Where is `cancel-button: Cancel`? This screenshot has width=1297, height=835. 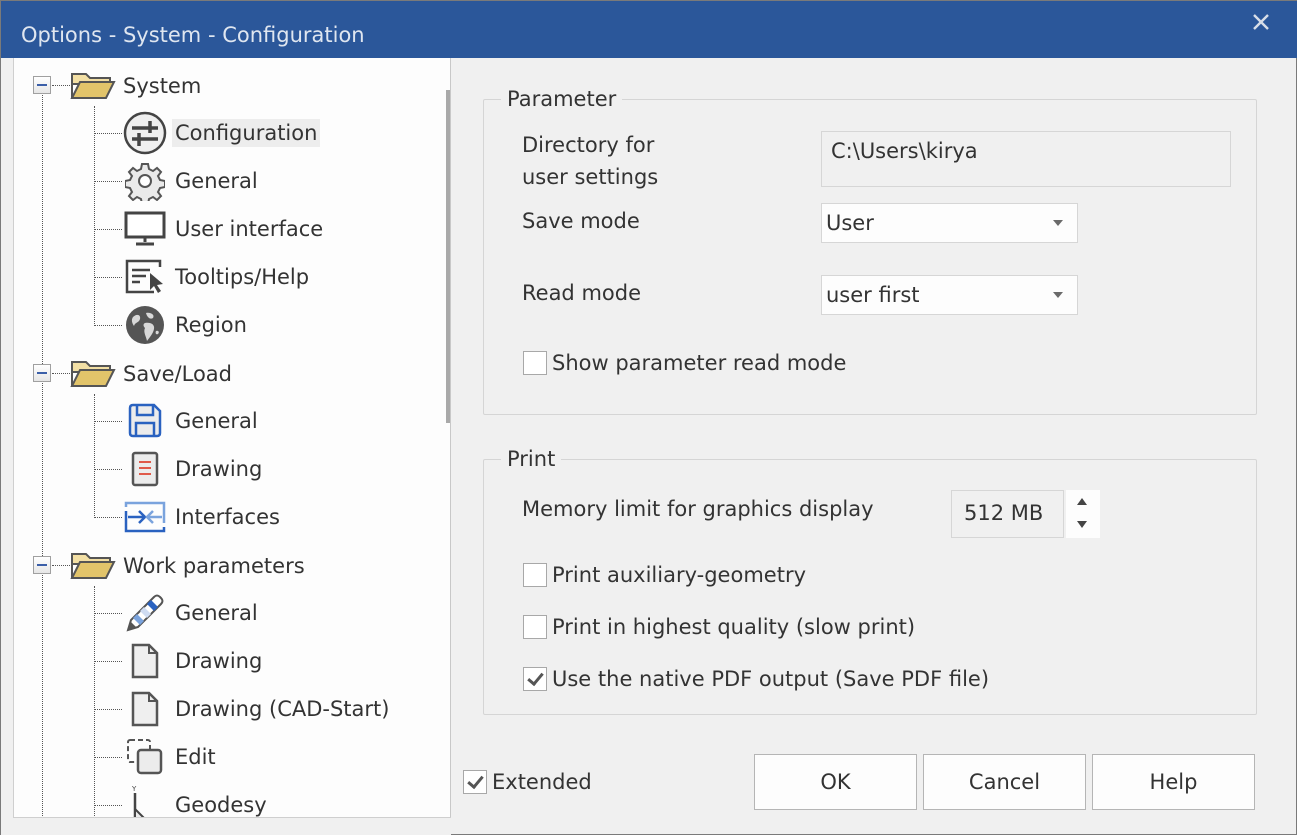 cancel-button: Cancel is located at coordinates (1004, 782).